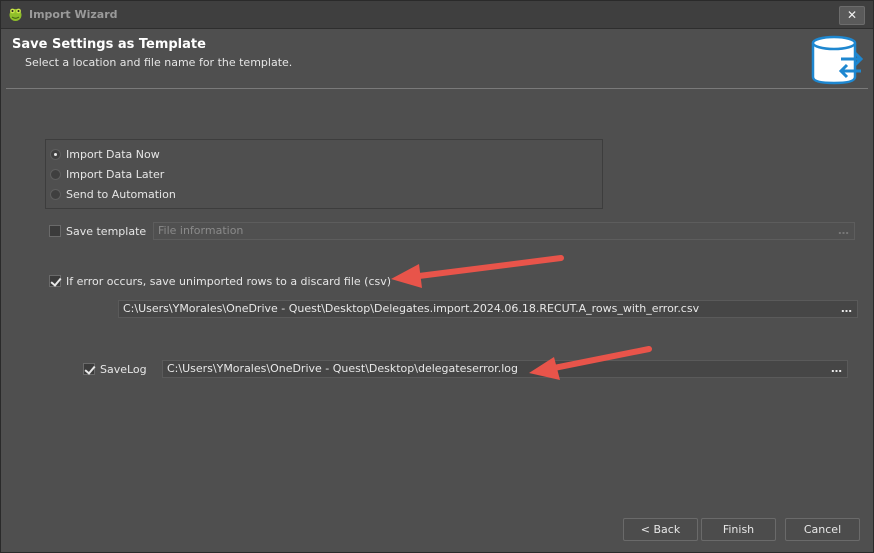 The height and width of the screenshot is (553, 874). Describe the element at coordinates (123, 369) in the screenshot. I see `savelog-label: SaveLog` at that location.